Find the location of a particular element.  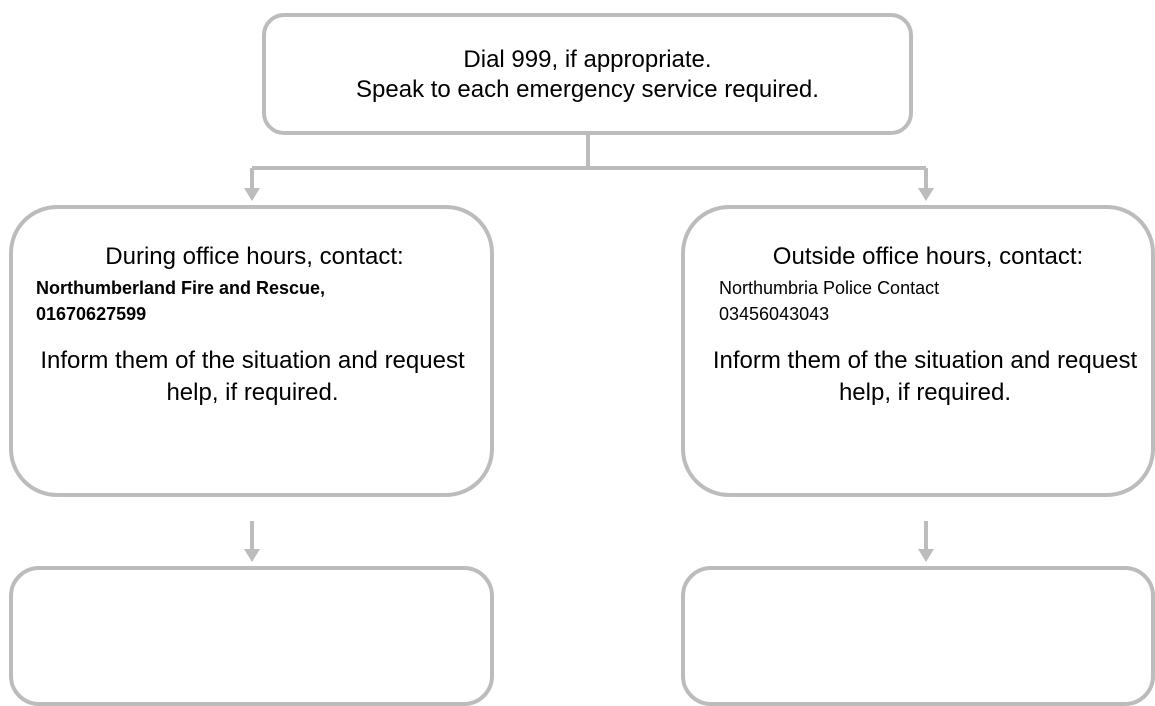

arrowhead-left-bottom is located at coordinates (252, 555).